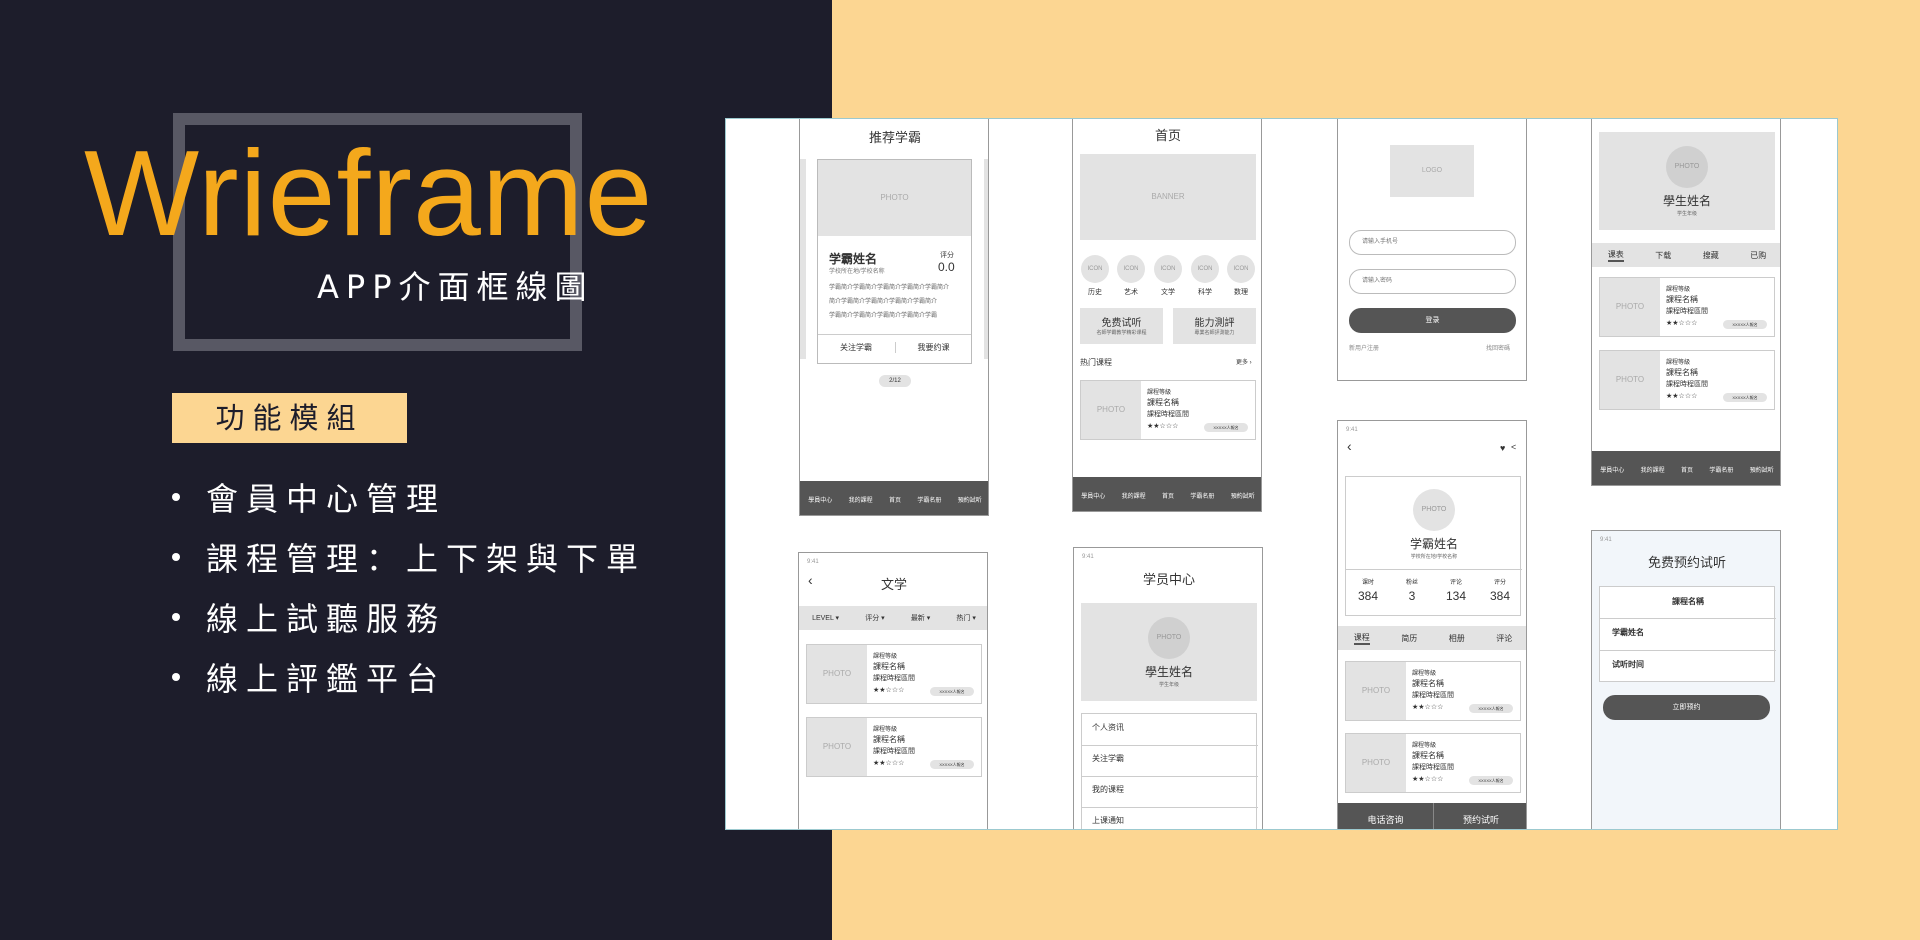 This screenshot has width=1920, height=940. I want to click on phone-input: 请输入手机号, so click(1432, 242).